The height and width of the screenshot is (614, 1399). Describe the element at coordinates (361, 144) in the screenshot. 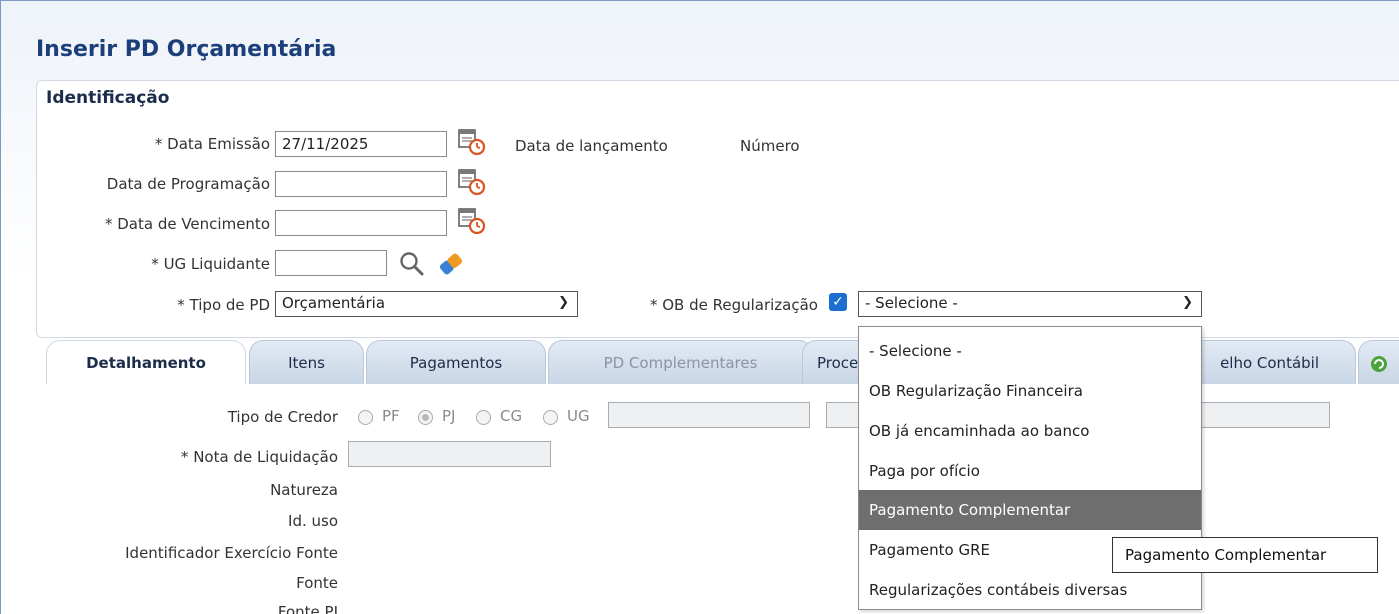

I see `data-emissao-input: 27/11/2025` at that location.